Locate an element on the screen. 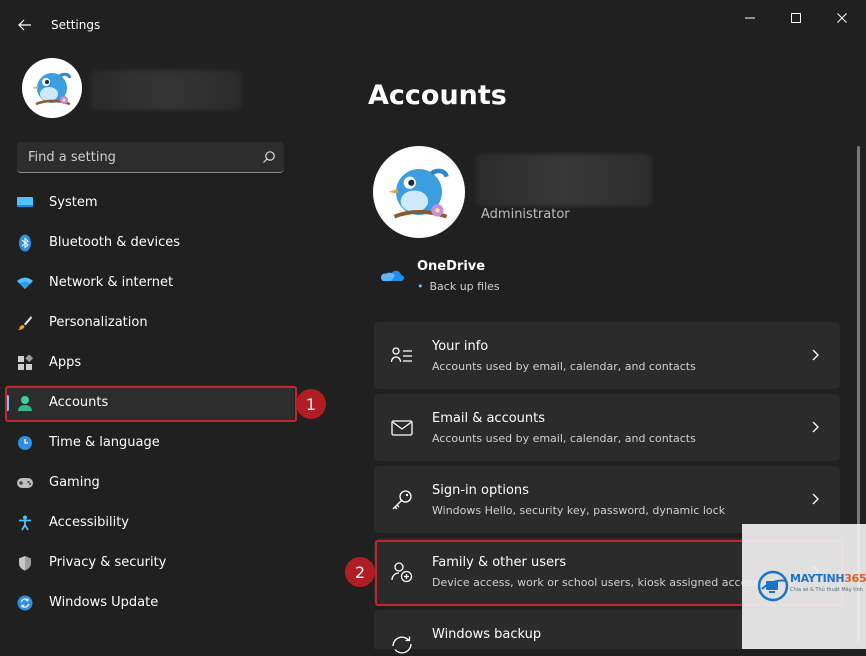  sidebar-item-label: Privacy & security is located at coordinates (108, 562).